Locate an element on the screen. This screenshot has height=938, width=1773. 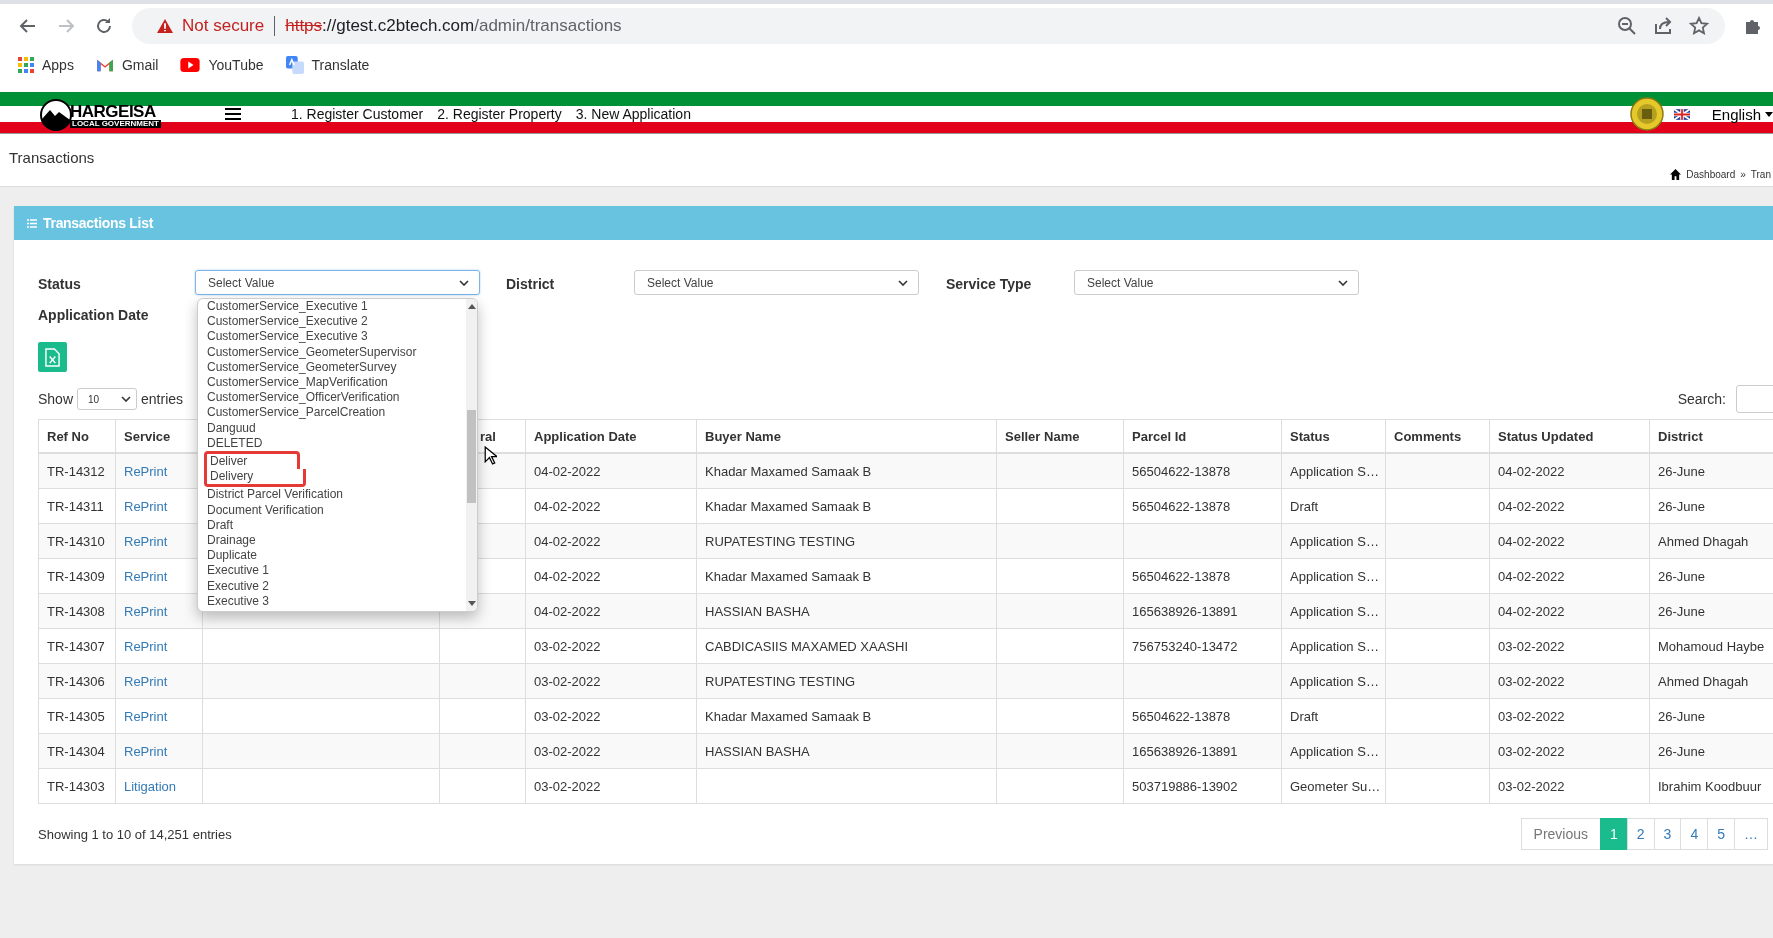
dropdown-option: DELETED is located at coordinates (258, 443).